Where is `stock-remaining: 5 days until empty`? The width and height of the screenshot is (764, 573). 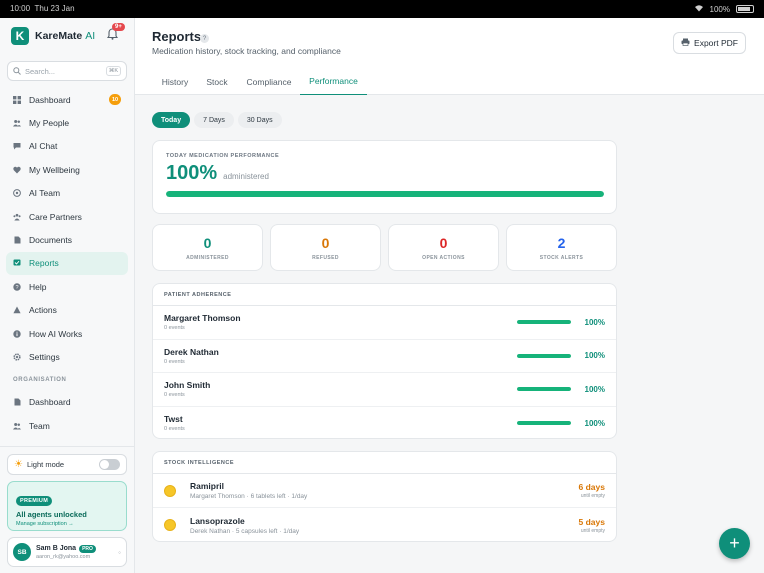
stock-remaining: 5 days until empty is located at coordinates (592, 525).